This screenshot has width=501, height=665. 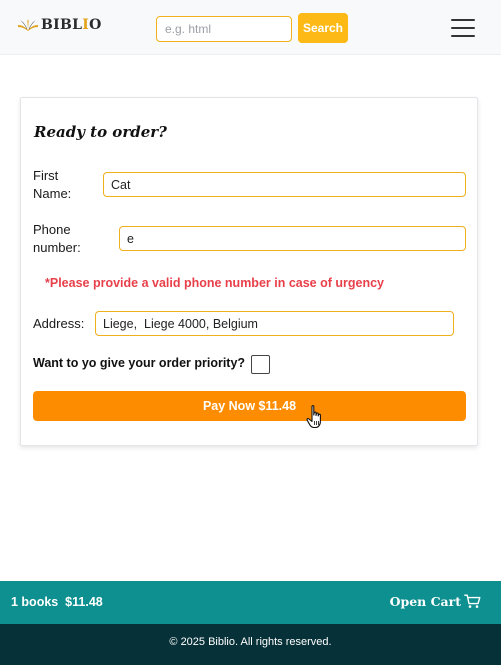 I want to click on priority-label: Want to yo give your order priority?, so click(x=139, y=363).